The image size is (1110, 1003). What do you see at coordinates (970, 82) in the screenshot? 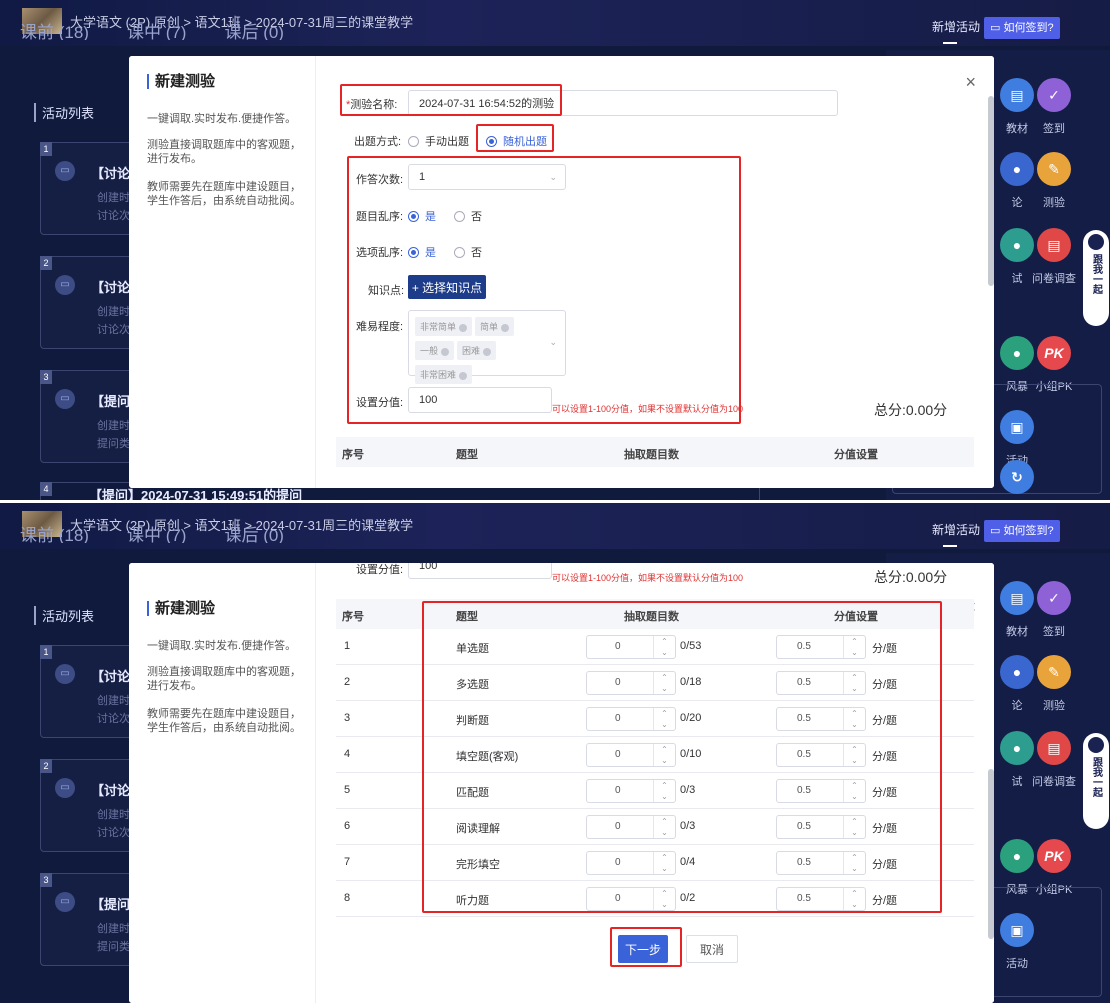
I see `close-icon: ×` at bounding box center [970, 82].